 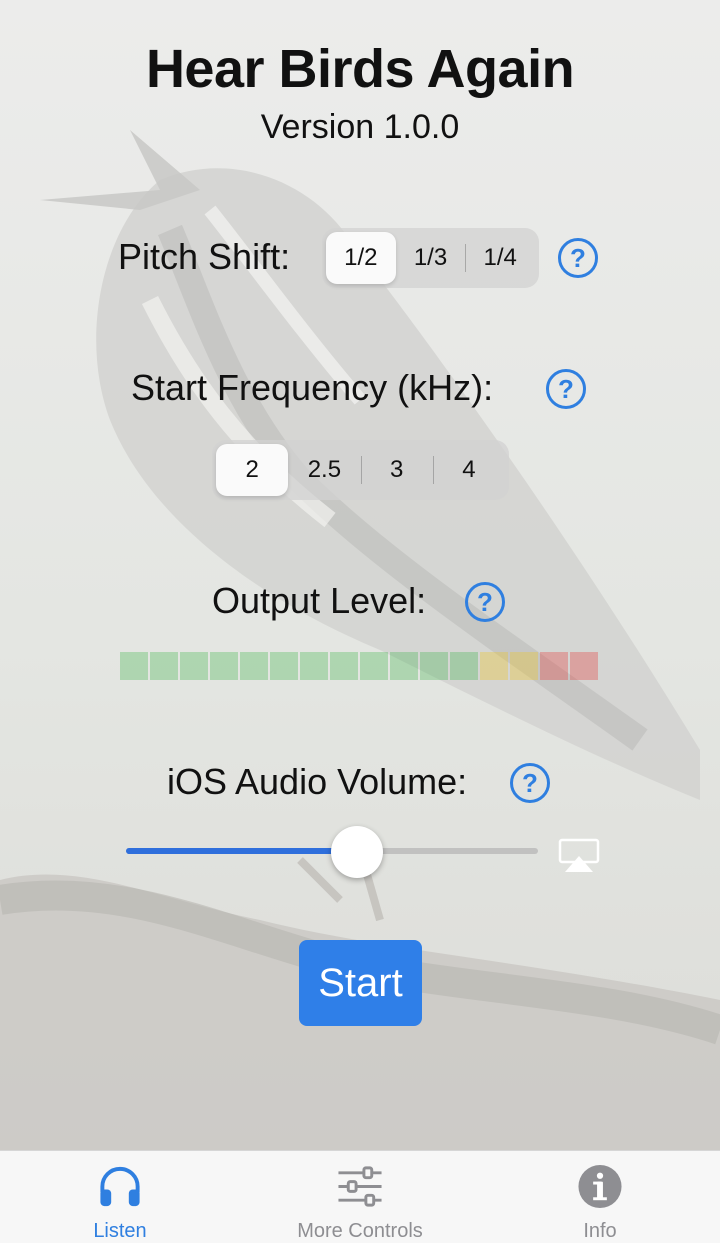 I want to click on start-frequency-help-icon: ?, so click(x=566, y=389).